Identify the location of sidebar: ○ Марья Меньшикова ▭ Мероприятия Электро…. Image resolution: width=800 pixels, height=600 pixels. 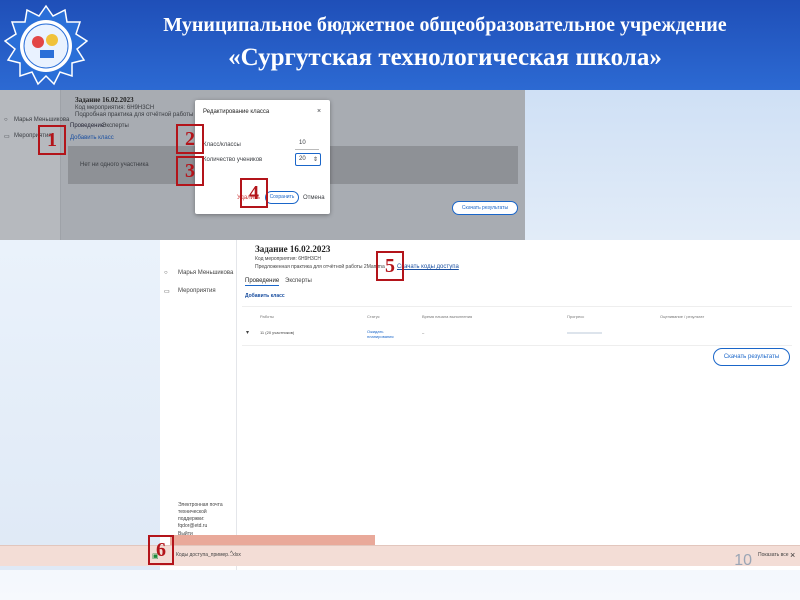
(198, 405).